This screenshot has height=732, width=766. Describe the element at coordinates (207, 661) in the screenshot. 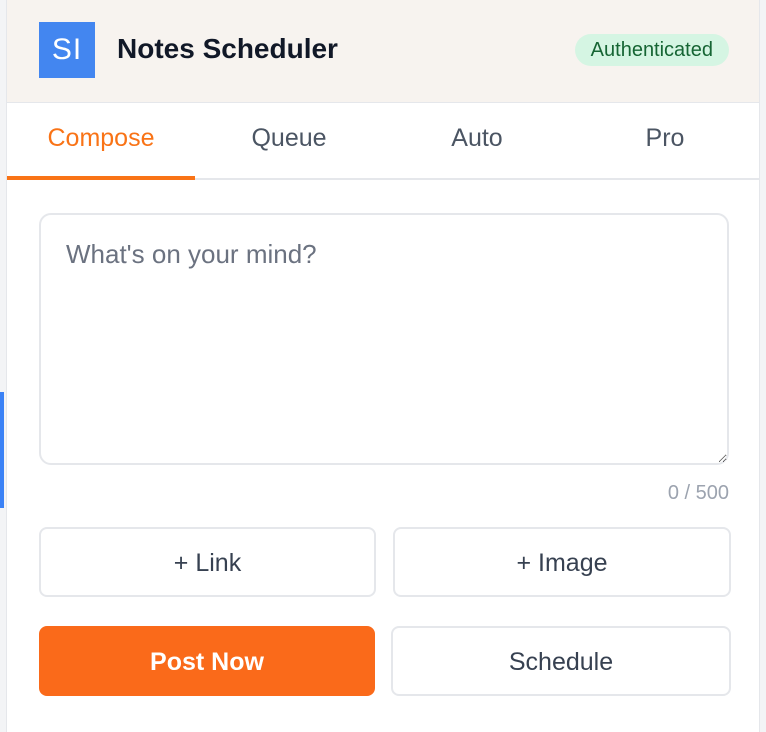

I see `post-now-button: Post Now` at that location.